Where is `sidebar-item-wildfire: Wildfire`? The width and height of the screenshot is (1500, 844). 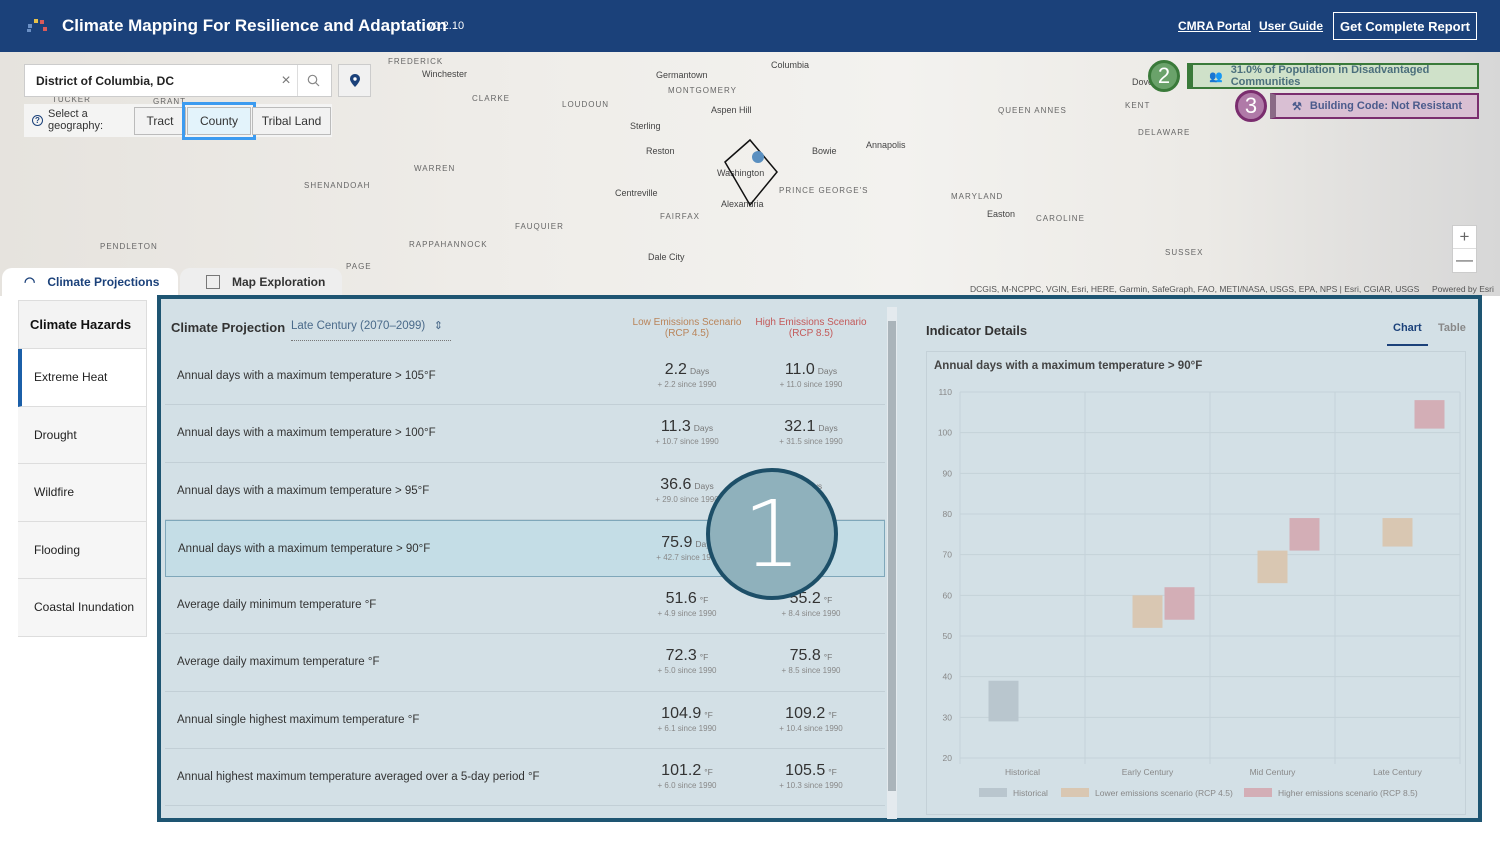 sidebar-item-wildfire: Wildfire is located at coordinates (82, 493).